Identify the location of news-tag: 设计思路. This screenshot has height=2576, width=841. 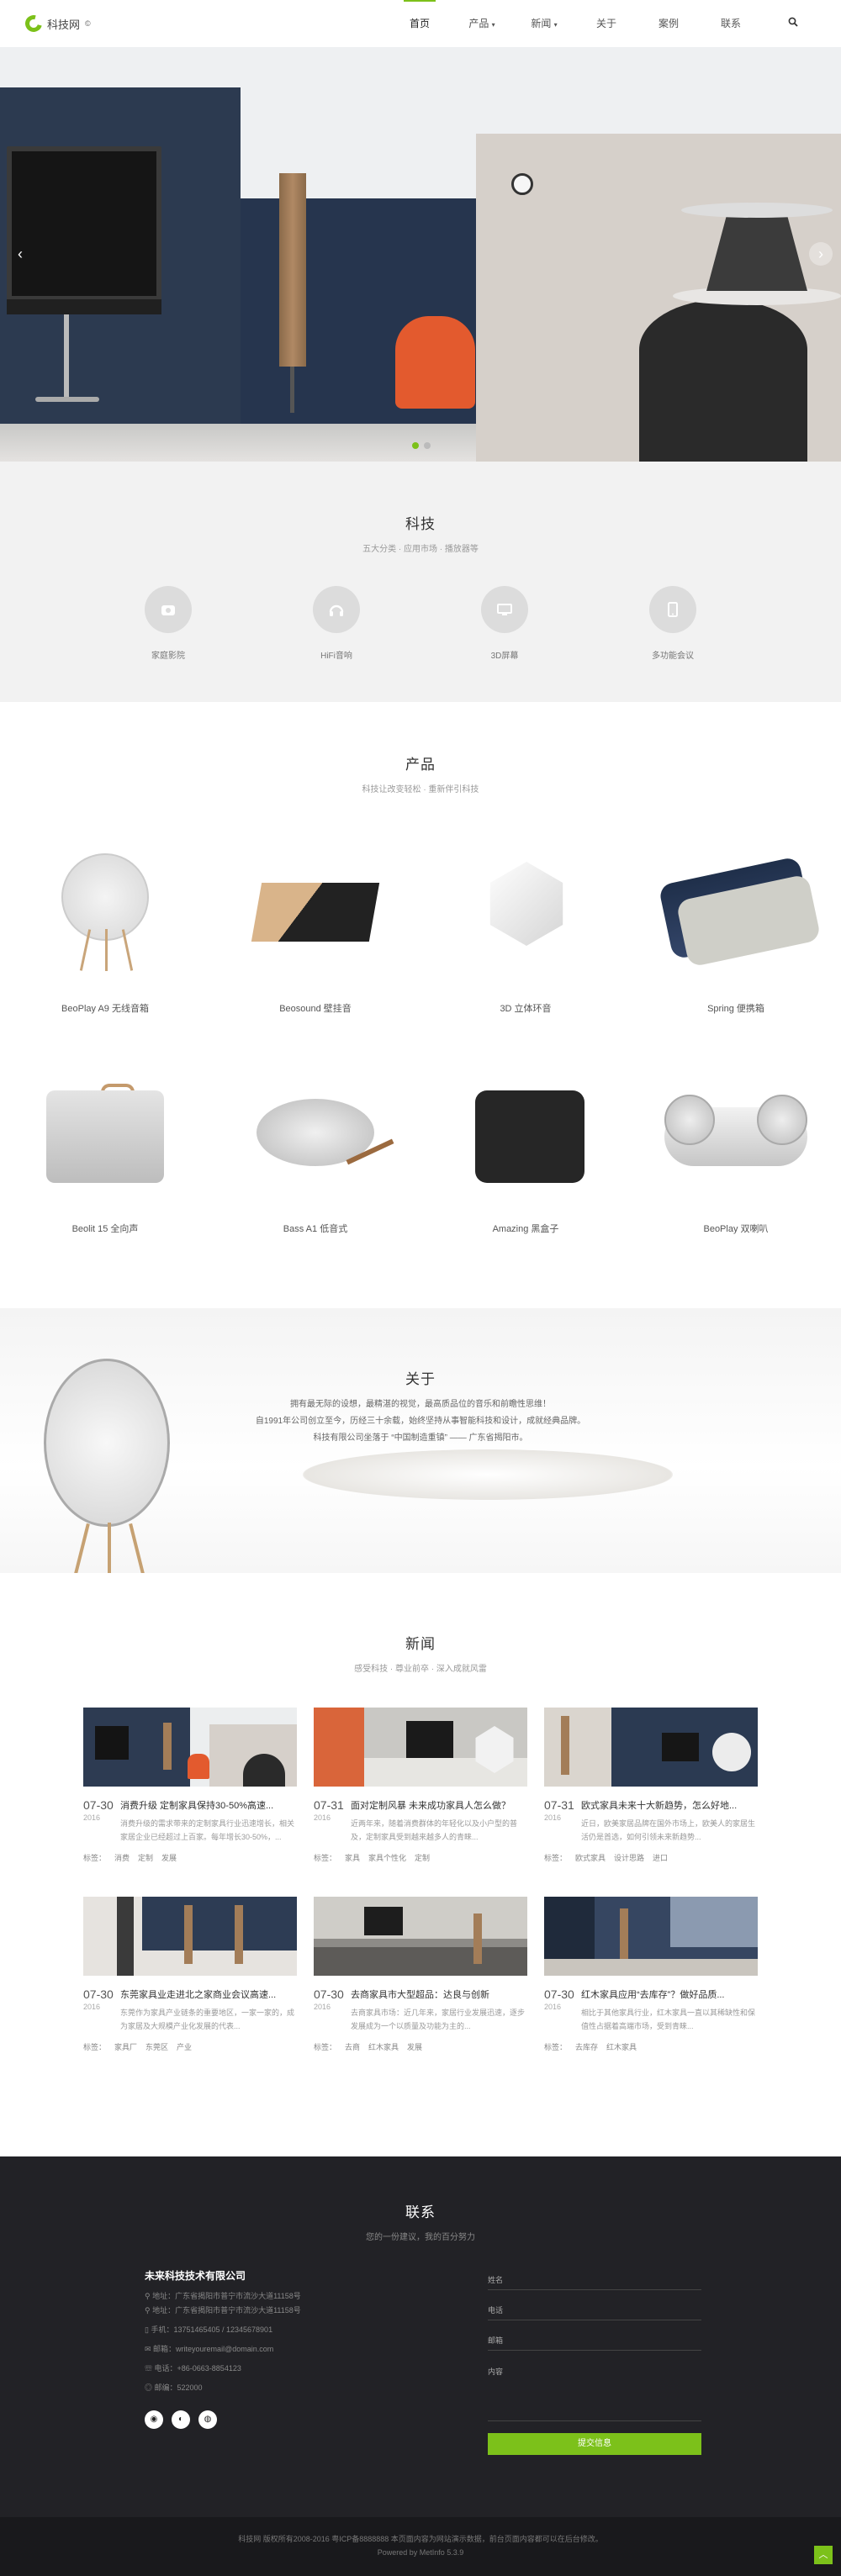
(629, 1858).